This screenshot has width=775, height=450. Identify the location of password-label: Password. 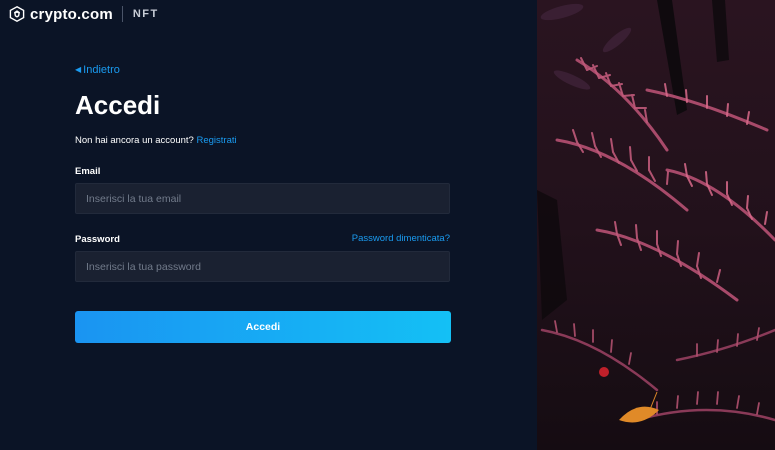
(97, 239).